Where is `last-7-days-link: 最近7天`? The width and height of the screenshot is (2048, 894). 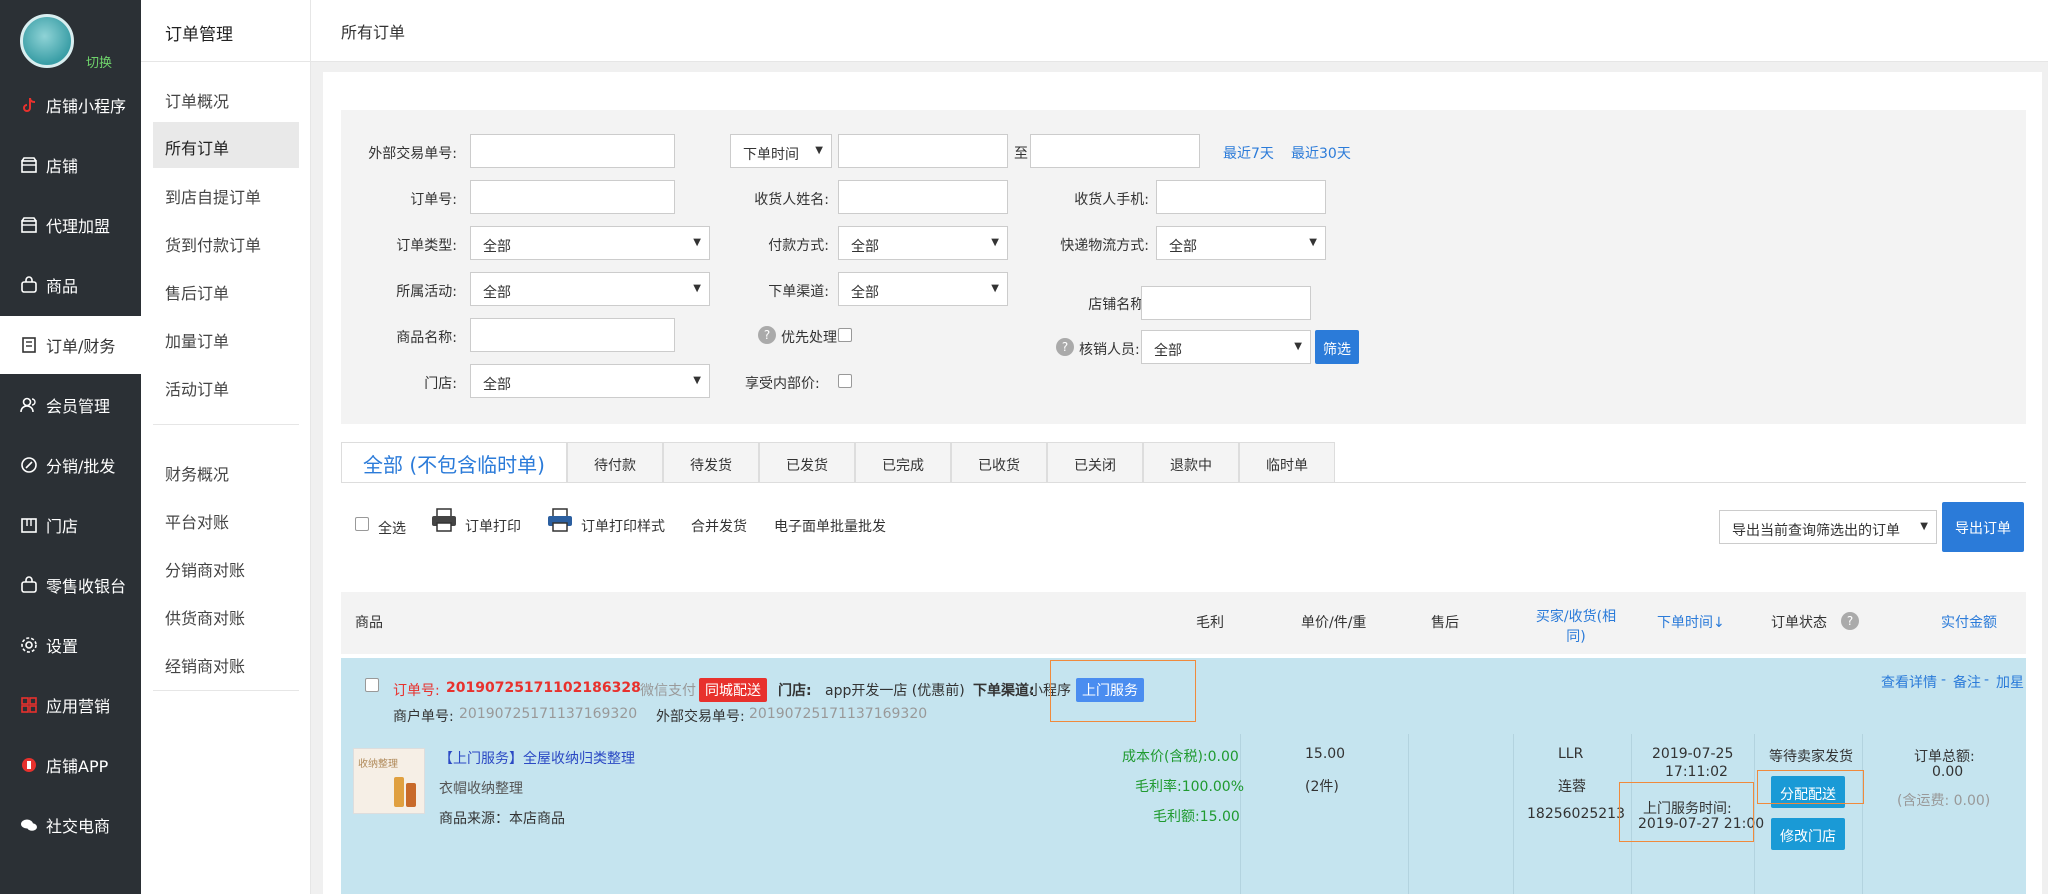
last-7-days-link: 最近7天 is located at coordinates (1248, 153).